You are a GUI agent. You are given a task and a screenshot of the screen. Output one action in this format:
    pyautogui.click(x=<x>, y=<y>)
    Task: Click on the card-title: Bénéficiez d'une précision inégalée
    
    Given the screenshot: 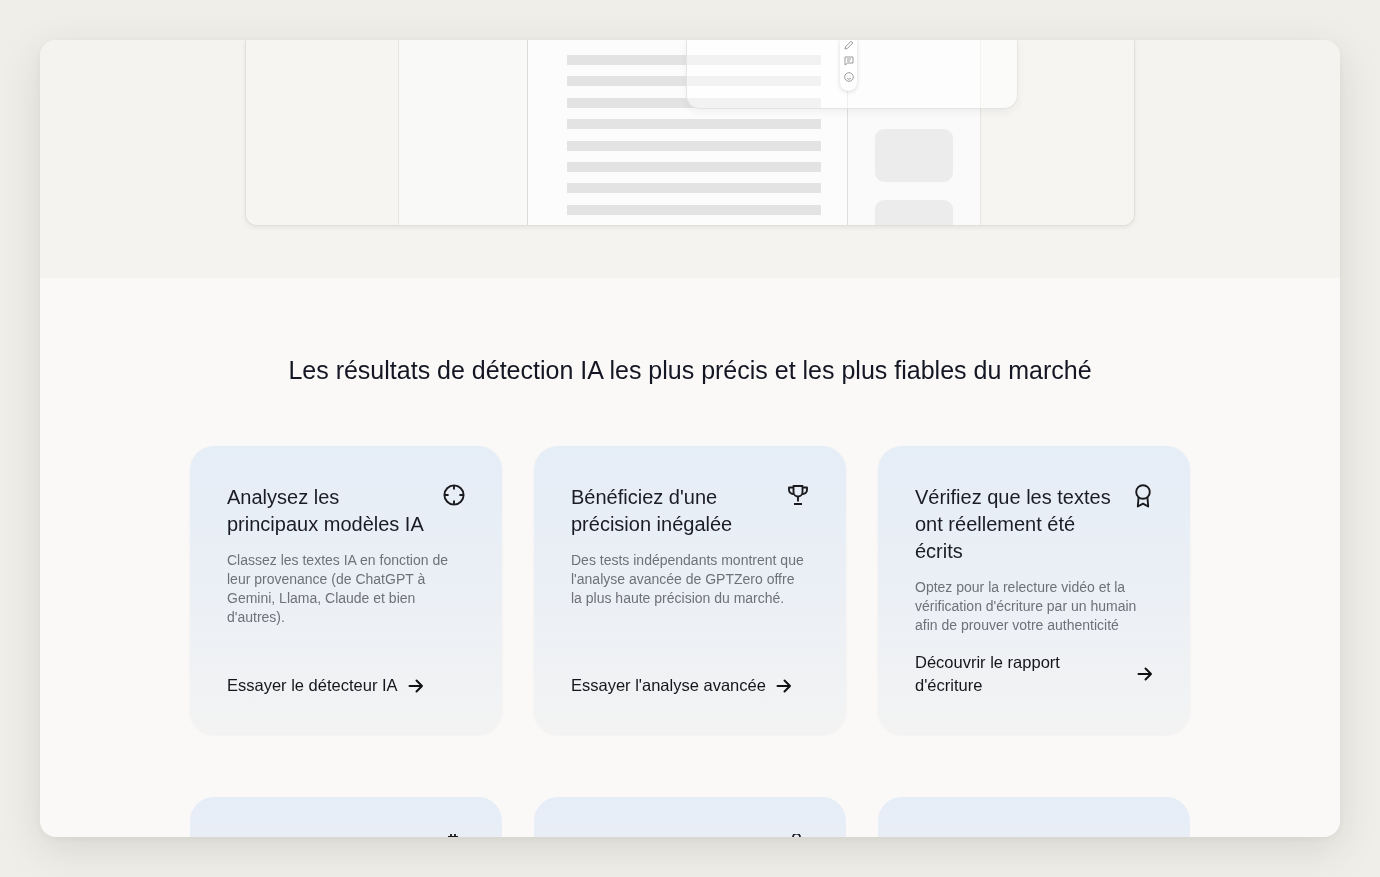 What is the action you would take?
    pyautogui.click(x=652, y=511)
    